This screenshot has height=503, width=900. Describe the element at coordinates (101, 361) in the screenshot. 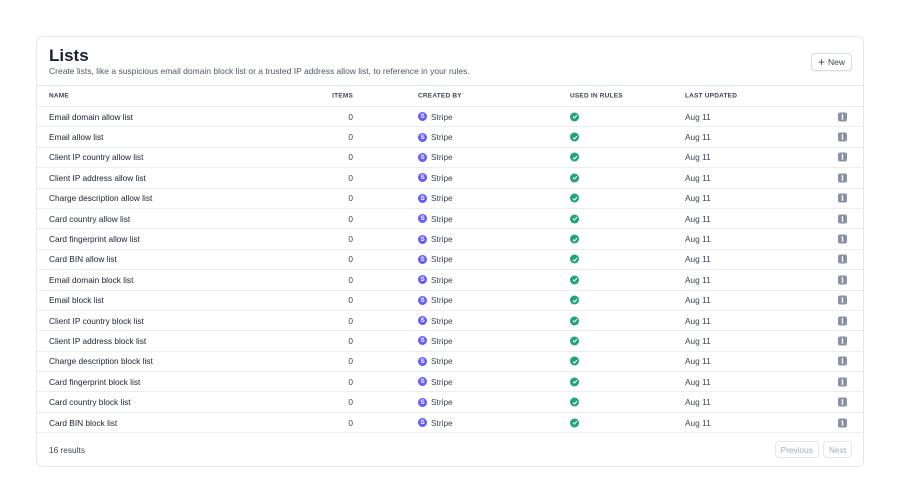

I see `list-name: Charge description block list` at that location.